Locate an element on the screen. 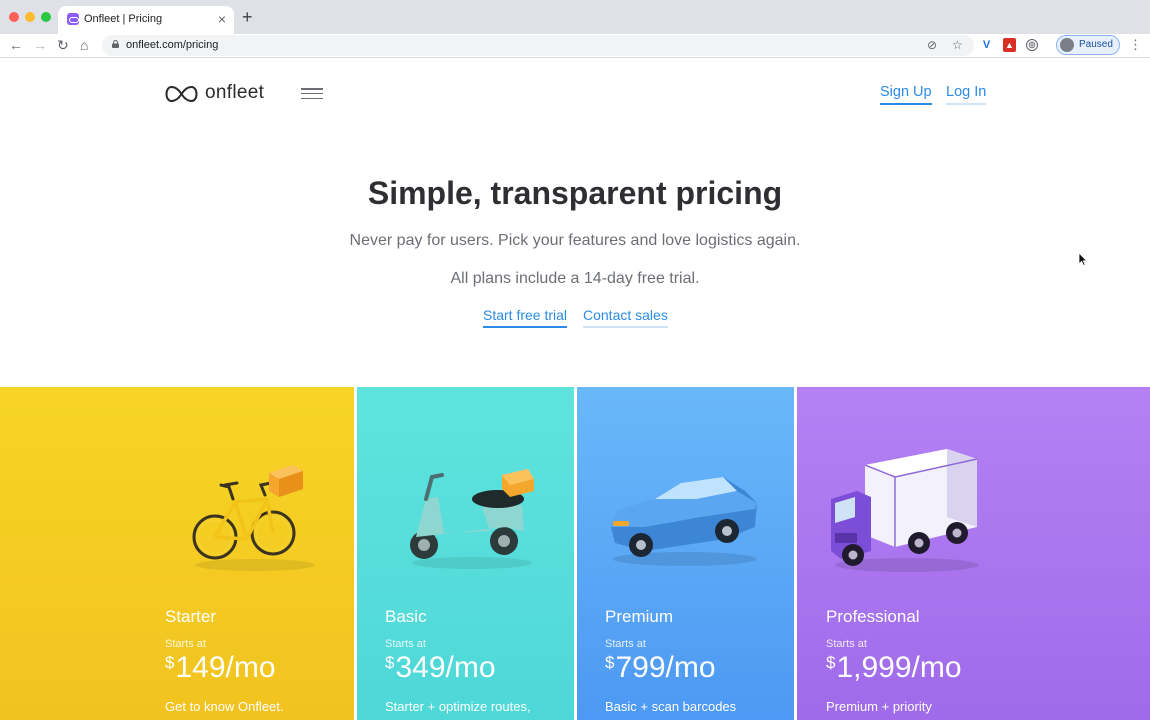  tracking-eye-slash-icon: ⊘ is located at coordinates (932, 45).